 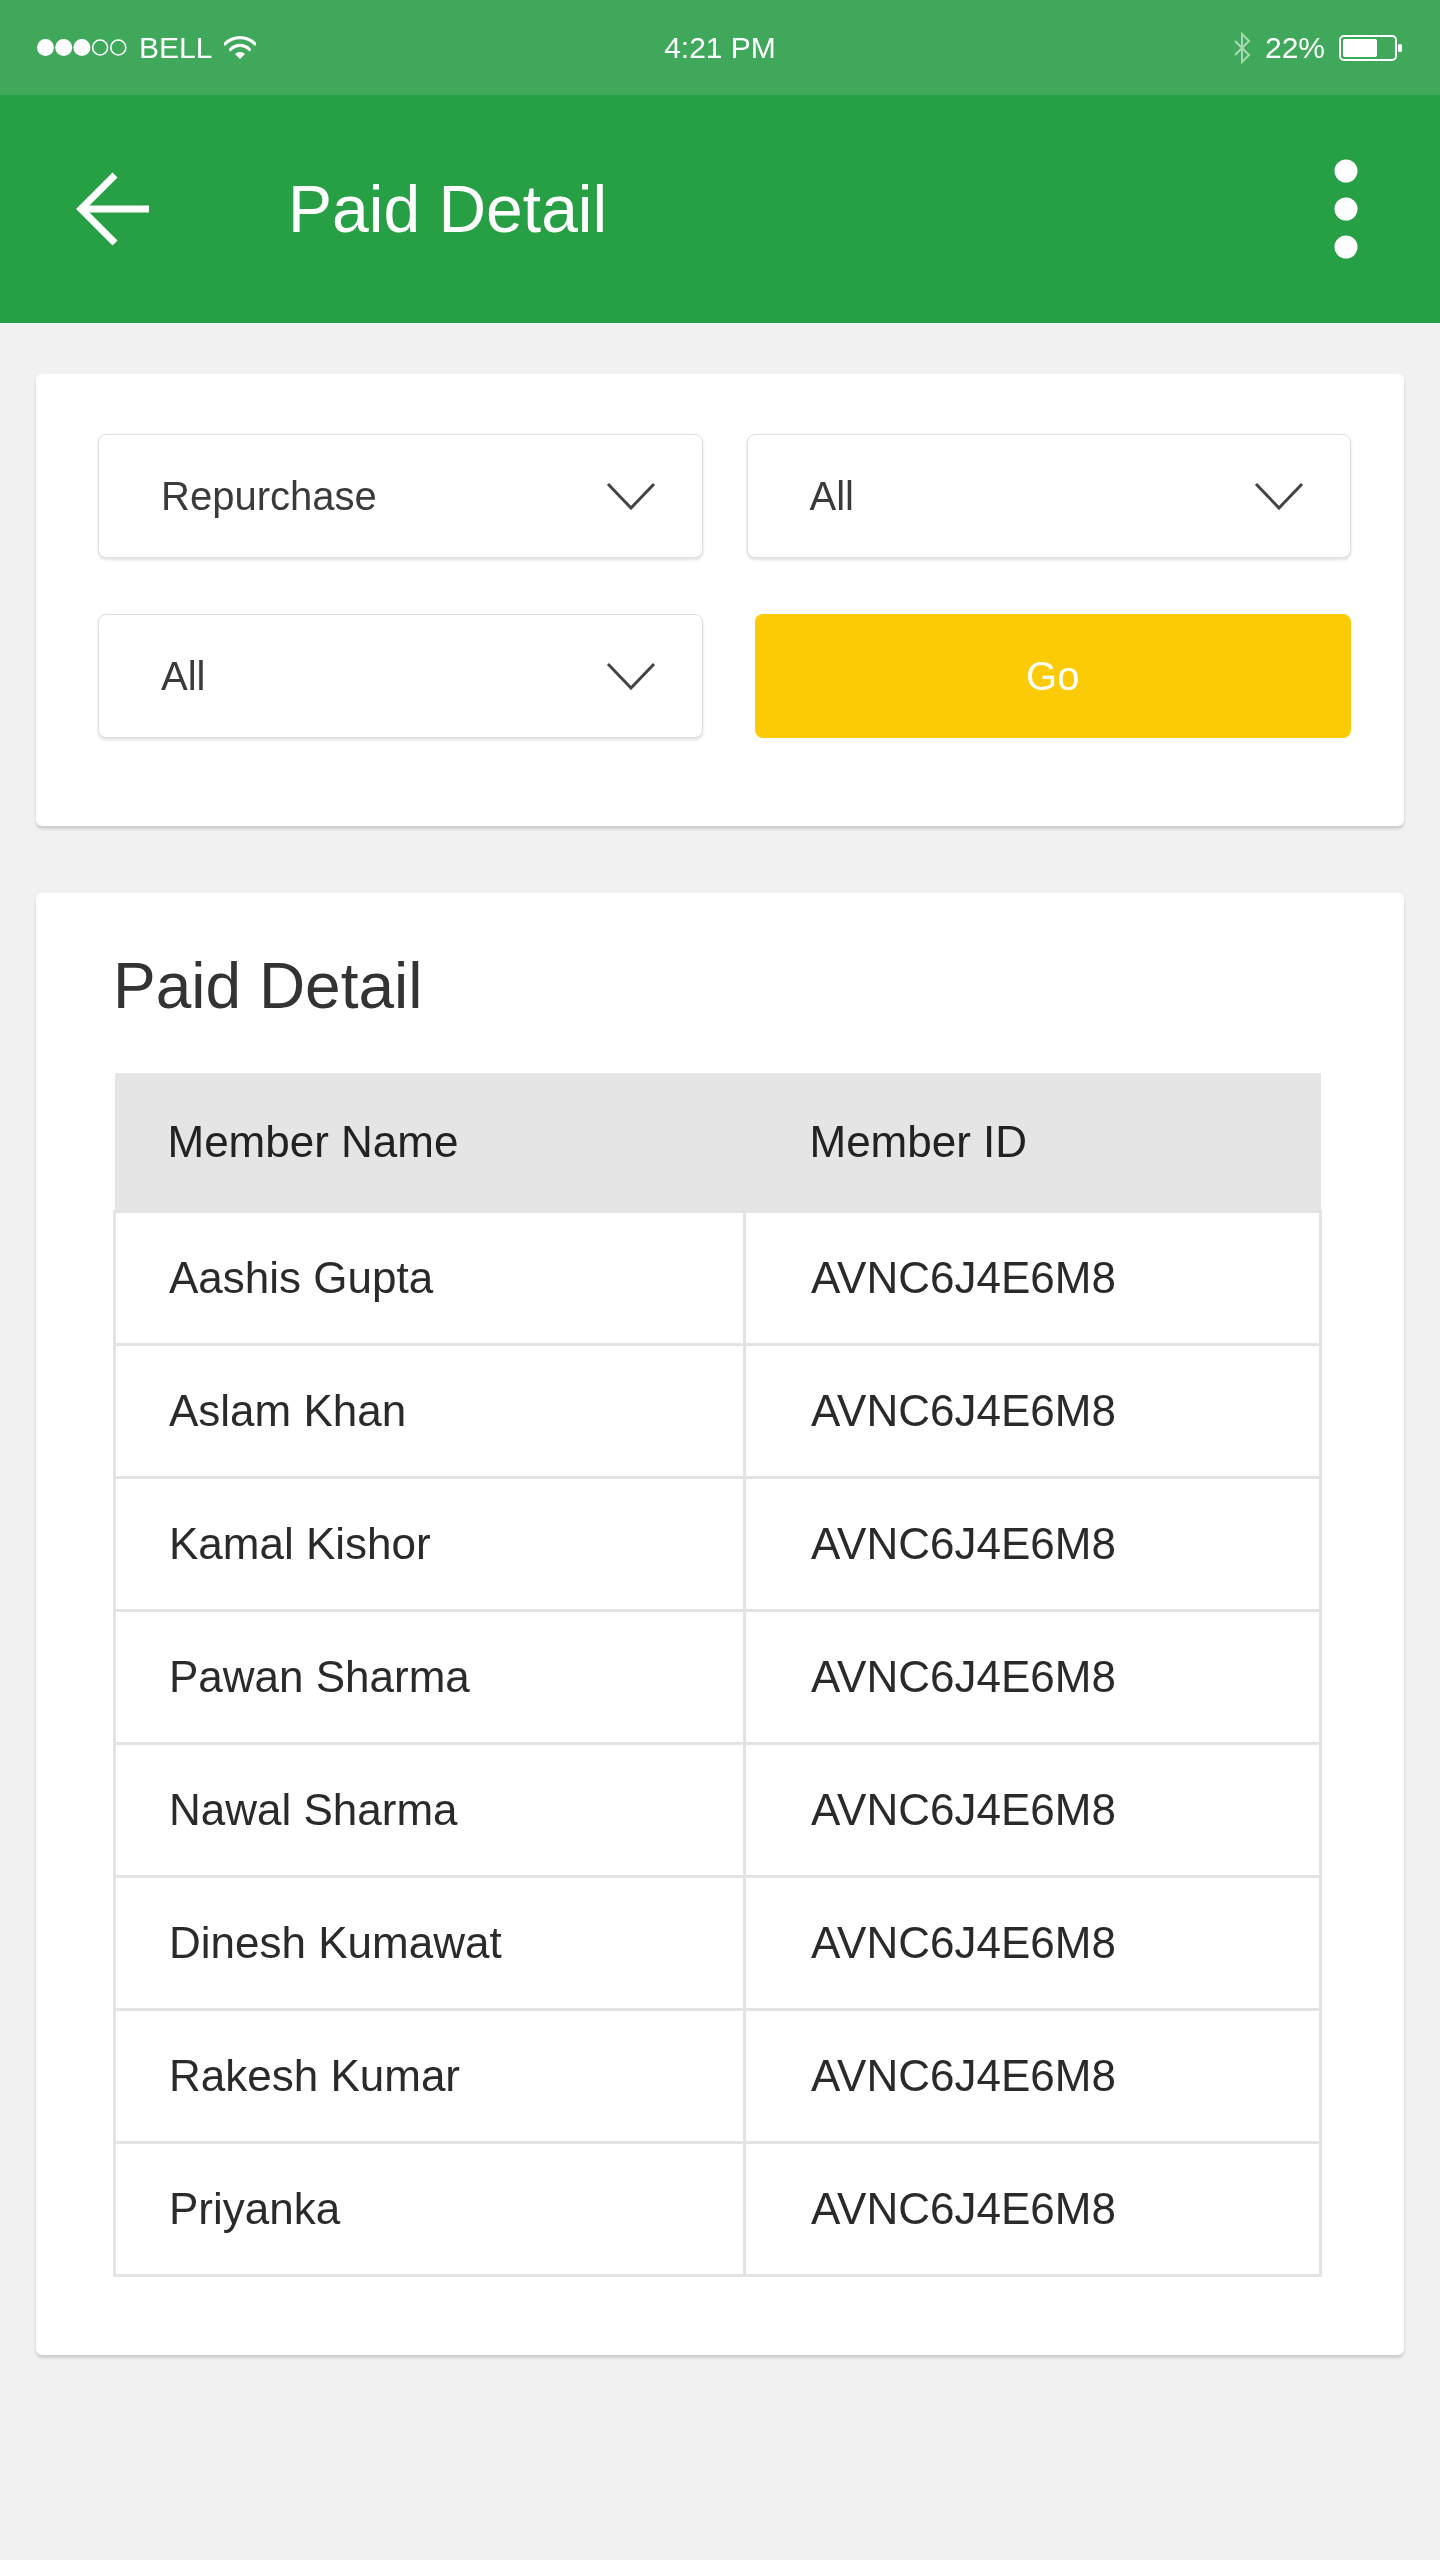 What do you see at coordinates (1371, 47) in the screenshot?
I see `battery-icon` at bounding box center [1371, 47].